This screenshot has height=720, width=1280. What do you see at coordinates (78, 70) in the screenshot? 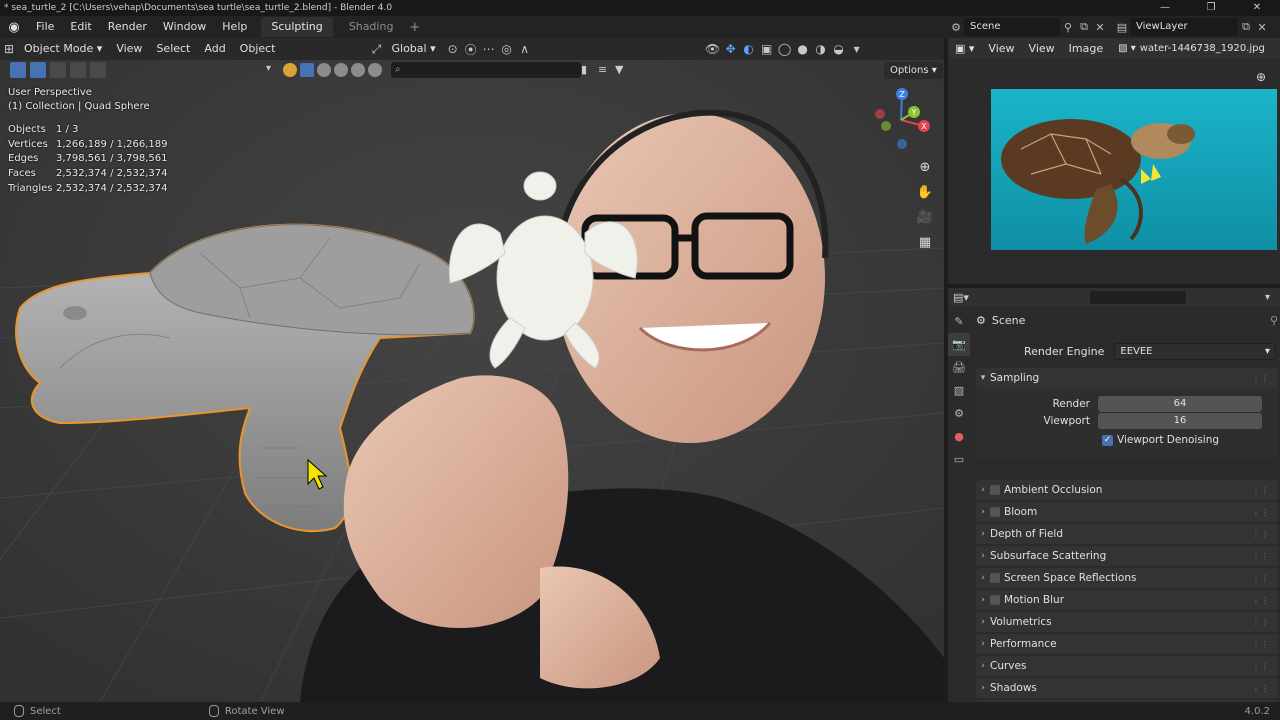
I see `select-subtract-icon` at bounding box center [78, 70].